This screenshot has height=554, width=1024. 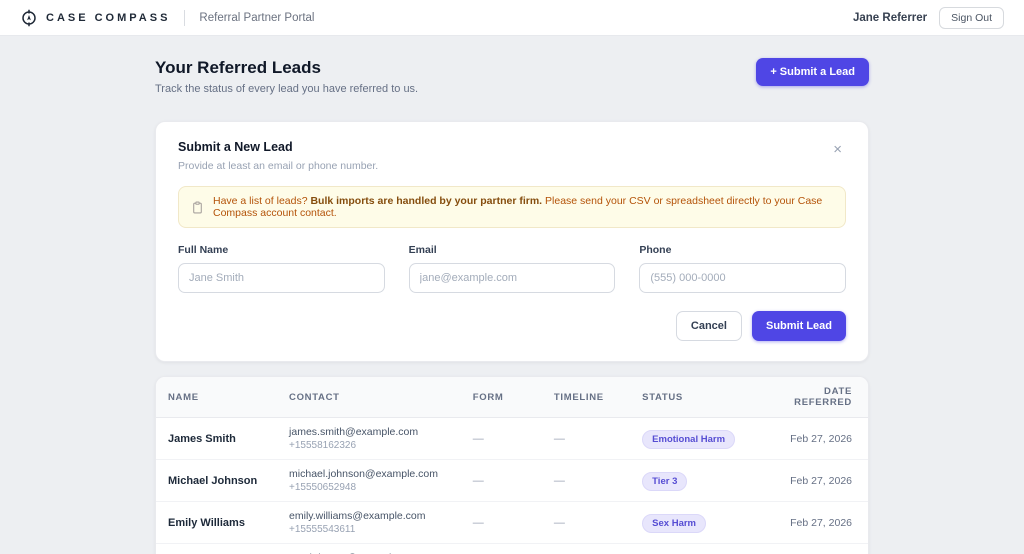 I want to click on lead-status-cell: Emotional Harm, so click(x=702, y=439).